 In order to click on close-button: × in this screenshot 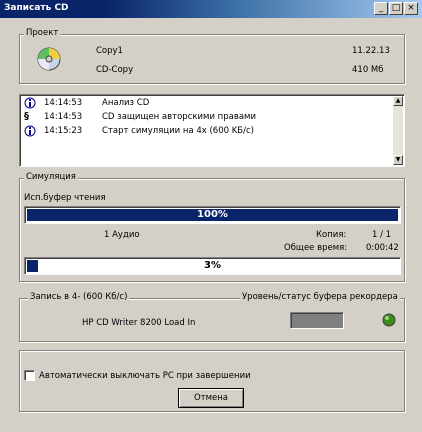, I will do `click(411, 8)`.